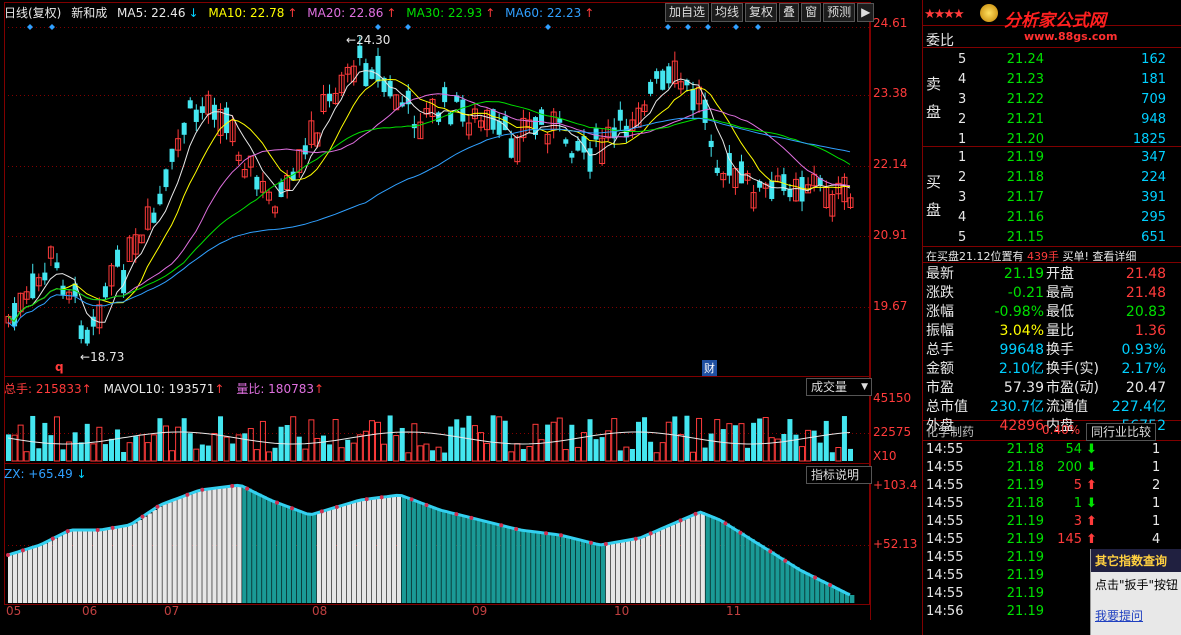 Image resolution: width=1181 pixels, height=635 pixels. Describe the element at coordinates (940, 388) in the screenshot. I see `quote-label: 市盈` at that location.